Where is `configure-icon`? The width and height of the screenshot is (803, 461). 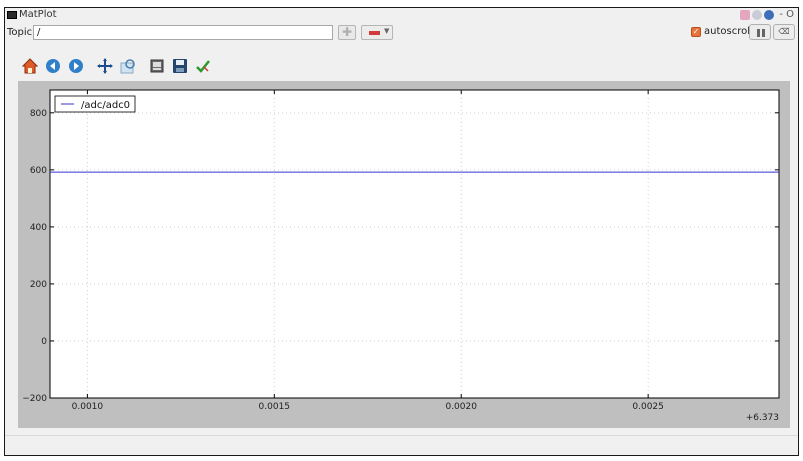 configure-icon is located at coordinates (157, 66).